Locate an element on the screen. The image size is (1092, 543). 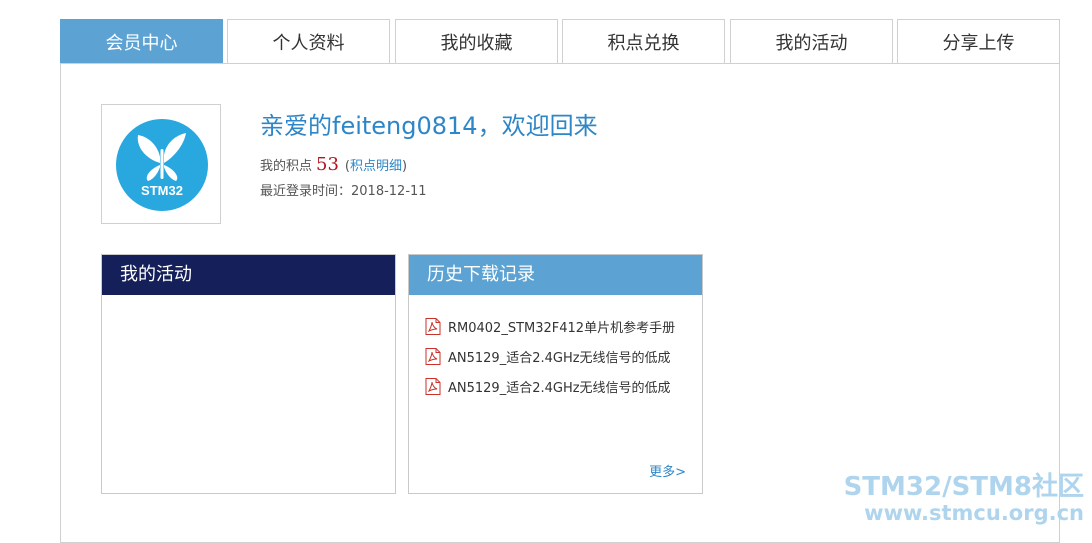
avatar: STM32 is located at coordinates (161, 164).